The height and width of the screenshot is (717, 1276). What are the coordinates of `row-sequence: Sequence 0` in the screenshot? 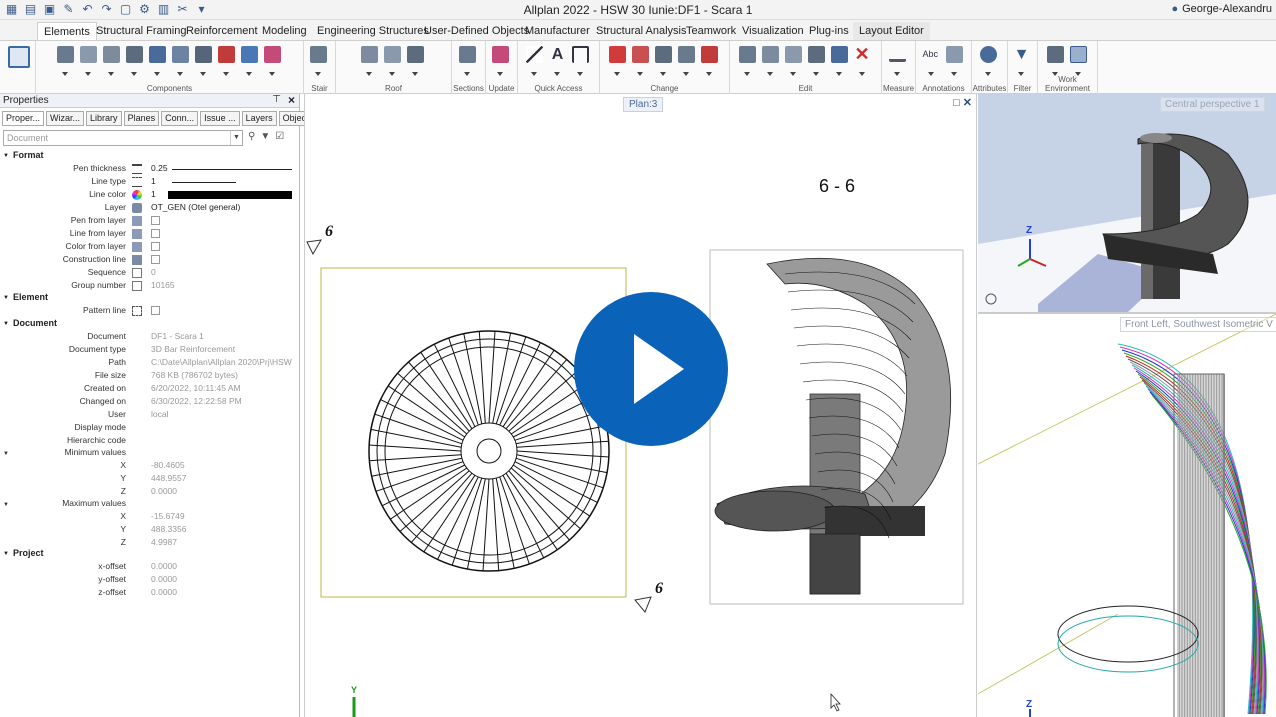 It's located at (149, 273).